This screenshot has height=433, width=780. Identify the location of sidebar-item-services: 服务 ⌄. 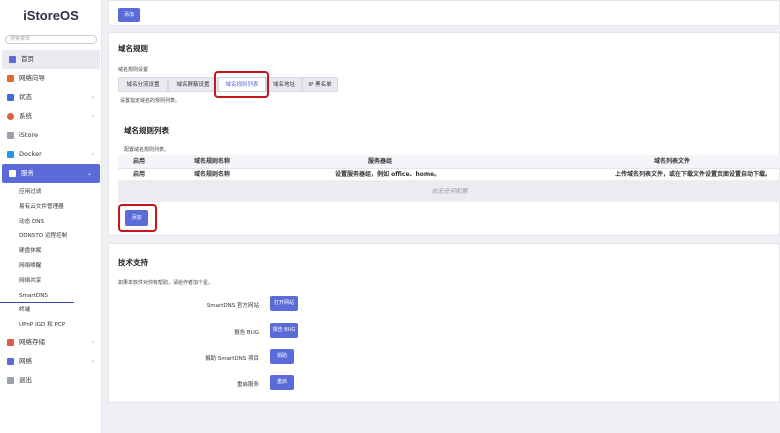
(51, 173).